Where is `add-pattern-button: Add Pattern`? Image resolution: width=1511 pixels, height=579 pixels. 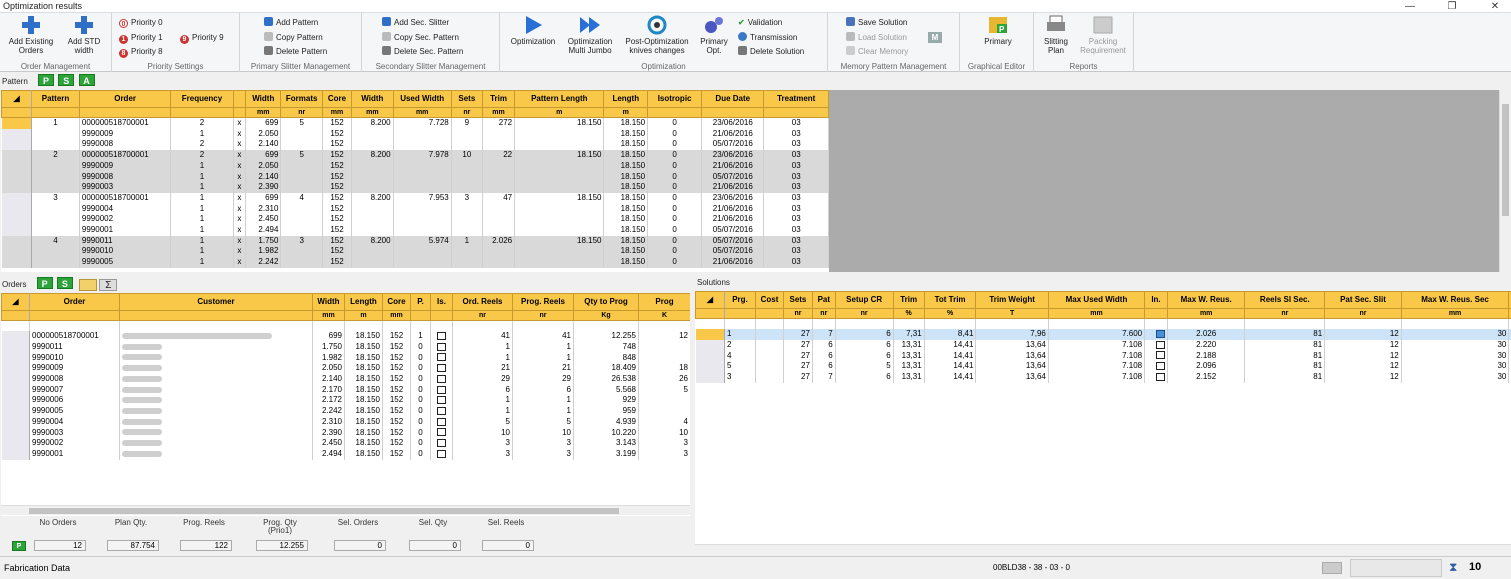
add-pattern-button: Add Pattern is located at coordinates (291, 23).